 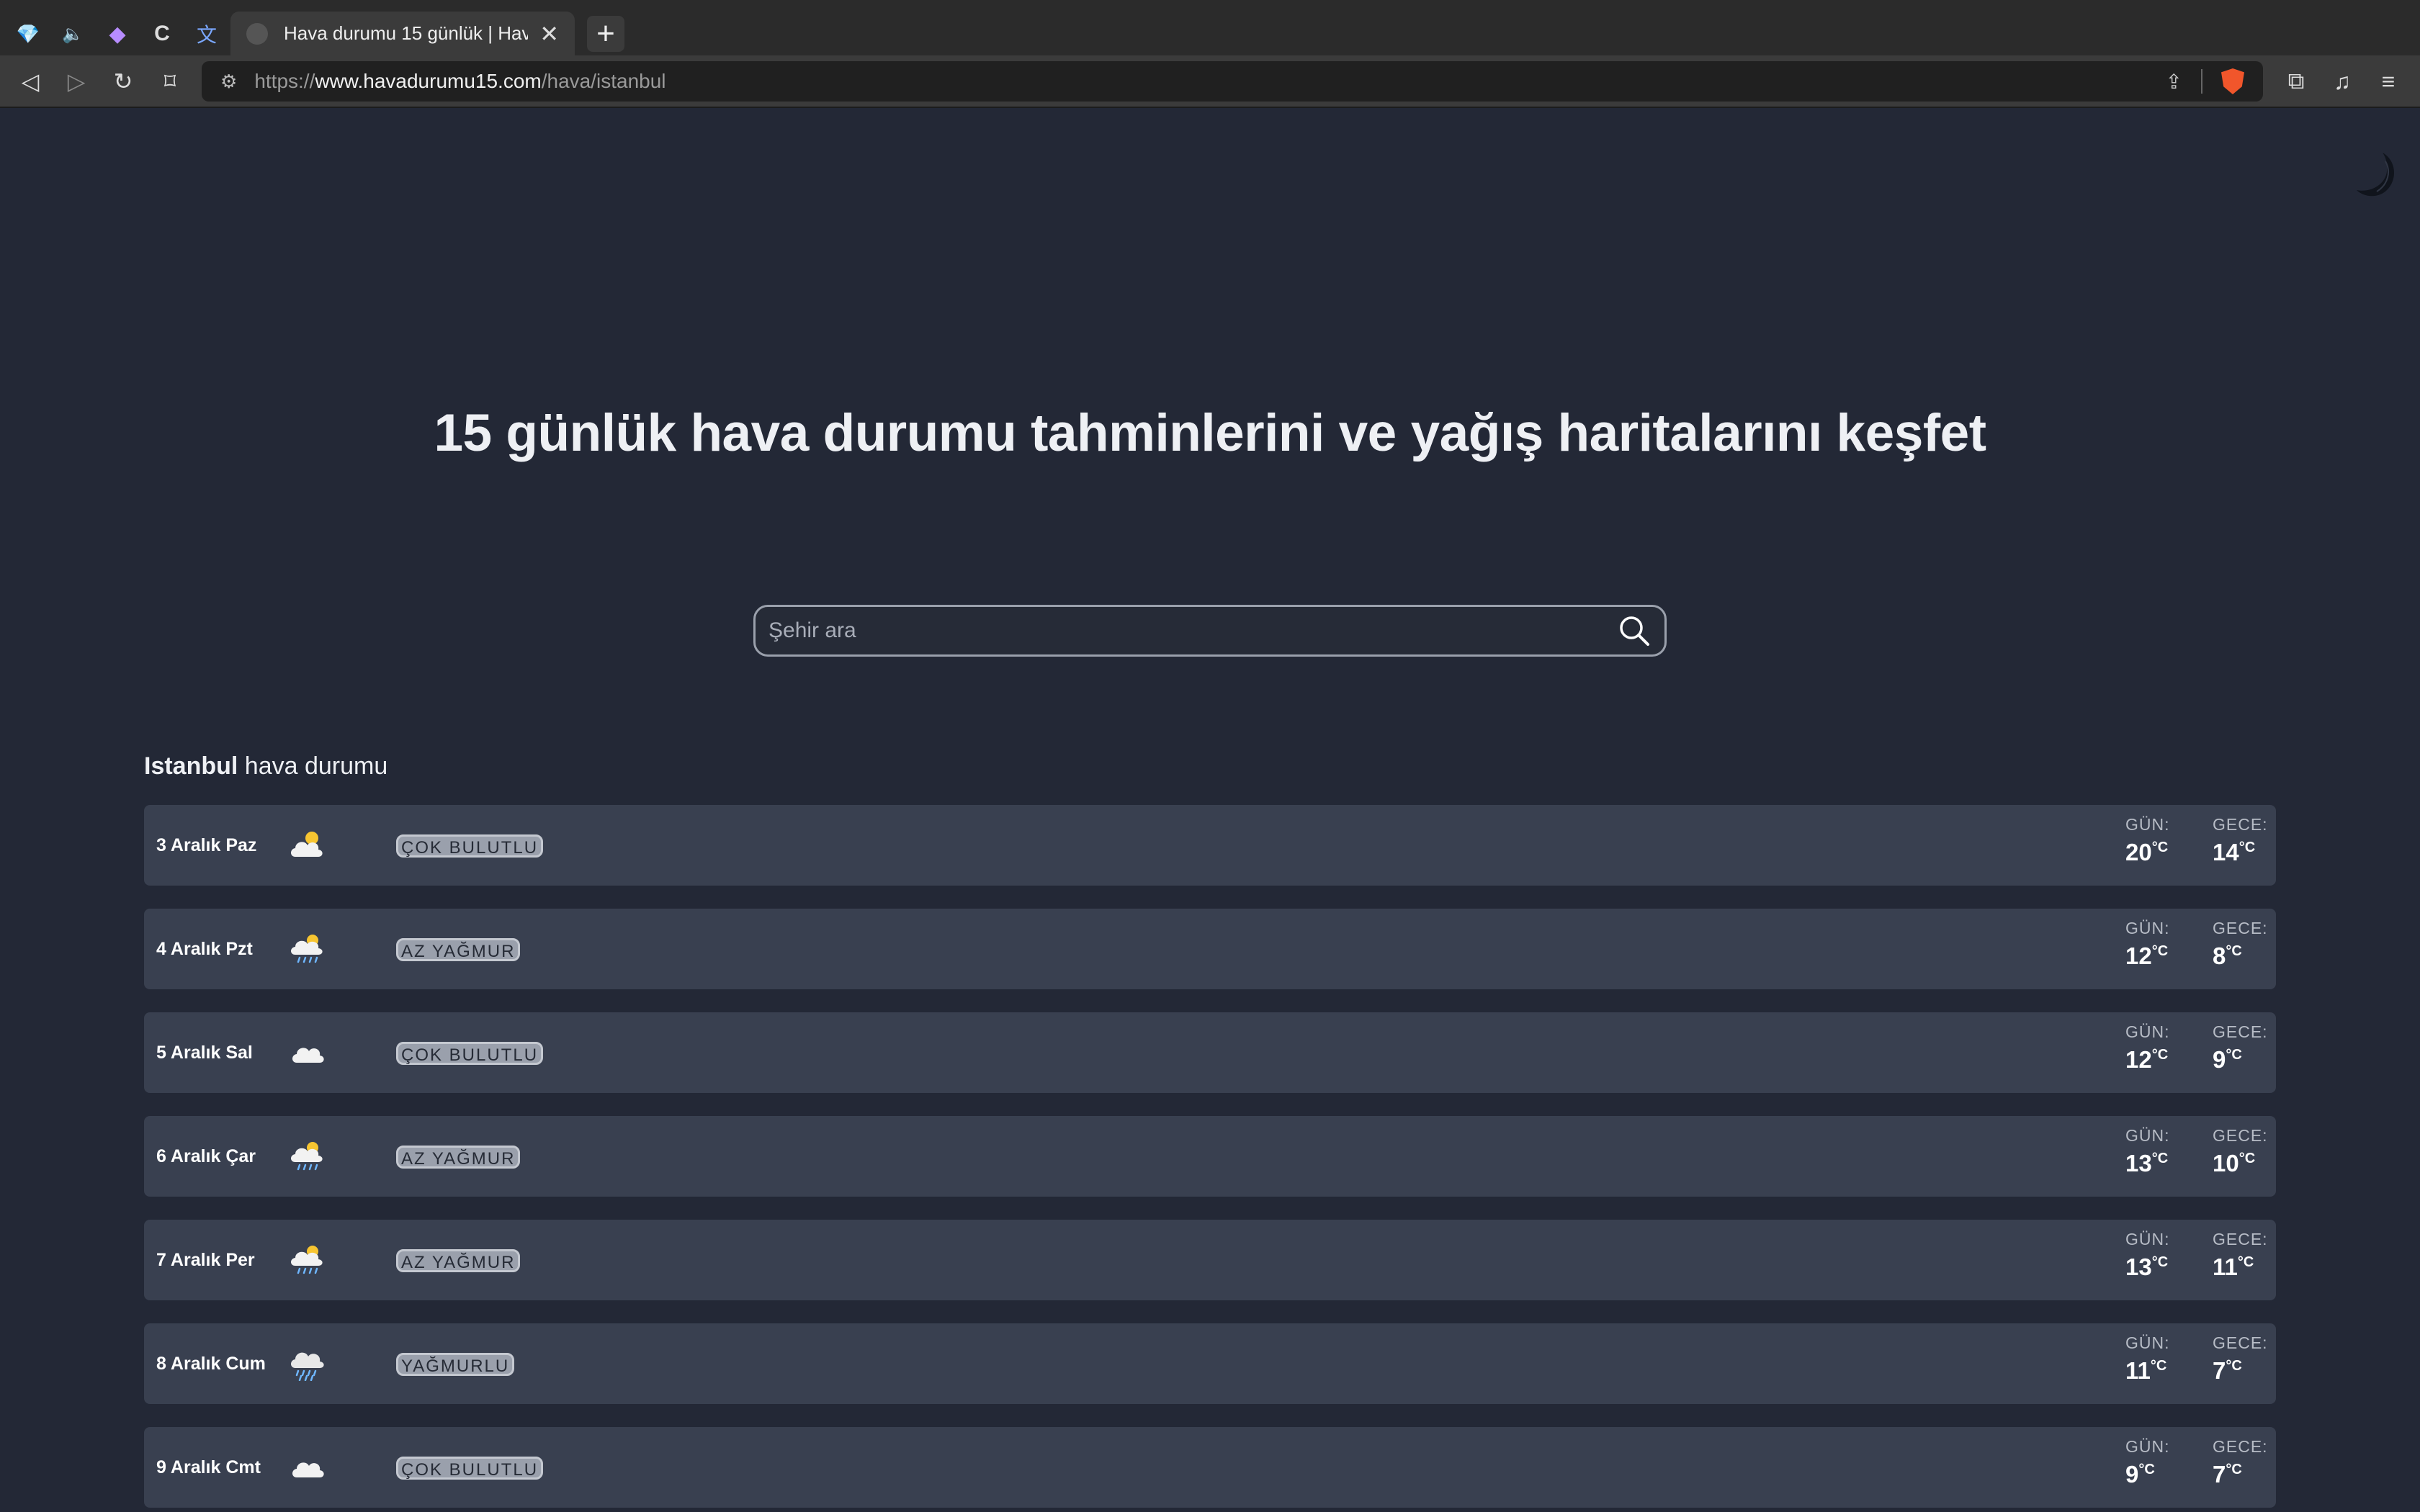 I want to click on day-temp-number: 20, so click(x=2138, y=852).